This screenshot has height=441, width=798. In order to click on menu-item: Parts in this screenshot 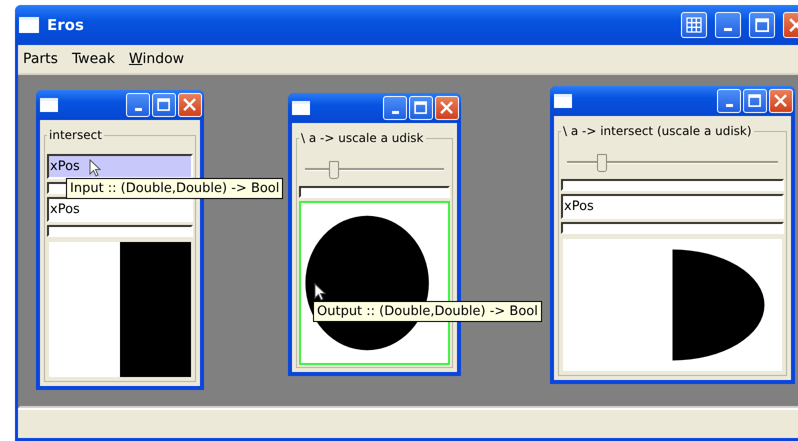, I will do `click(40, 59)`.